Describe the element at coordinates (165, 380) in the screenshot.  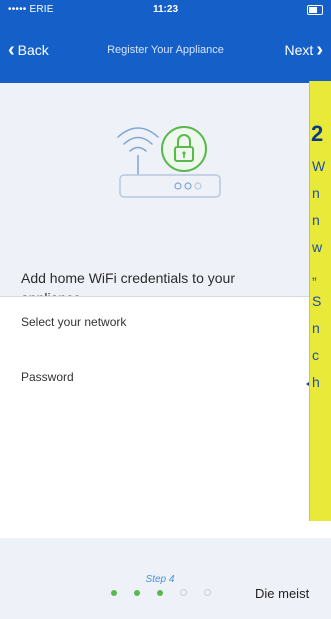
I see `password-field: Password` at that location.